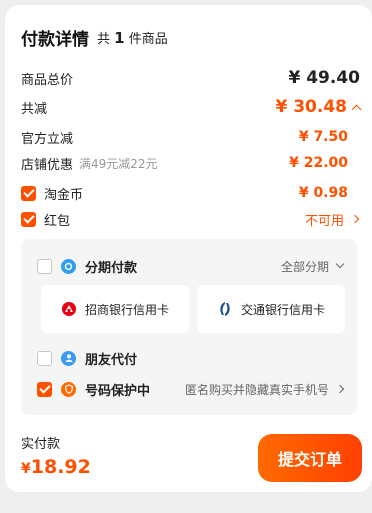  What do you see at coordinates (190, 358) in the screenshot?
I see `friend-pay-row: 朋友代付` at bounding box center [190, 358].